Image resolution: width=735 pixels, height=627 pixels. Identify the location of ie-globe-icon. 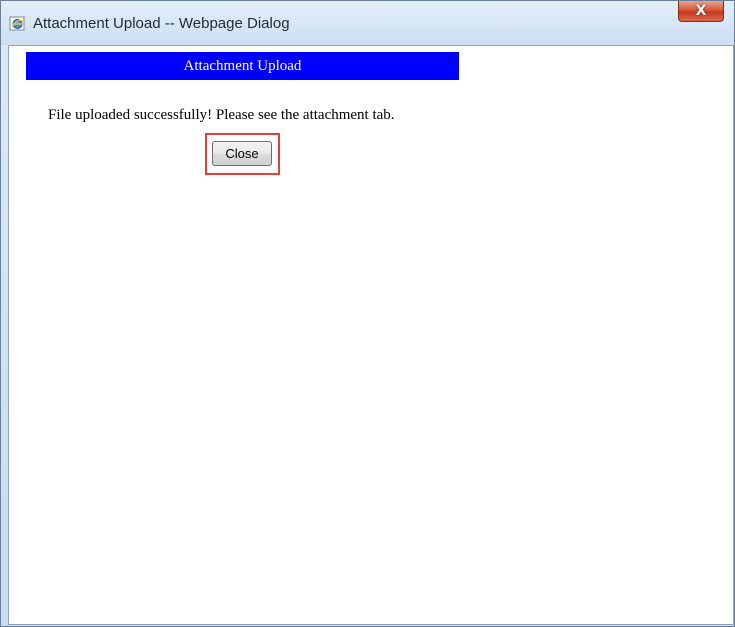
(17, 23).